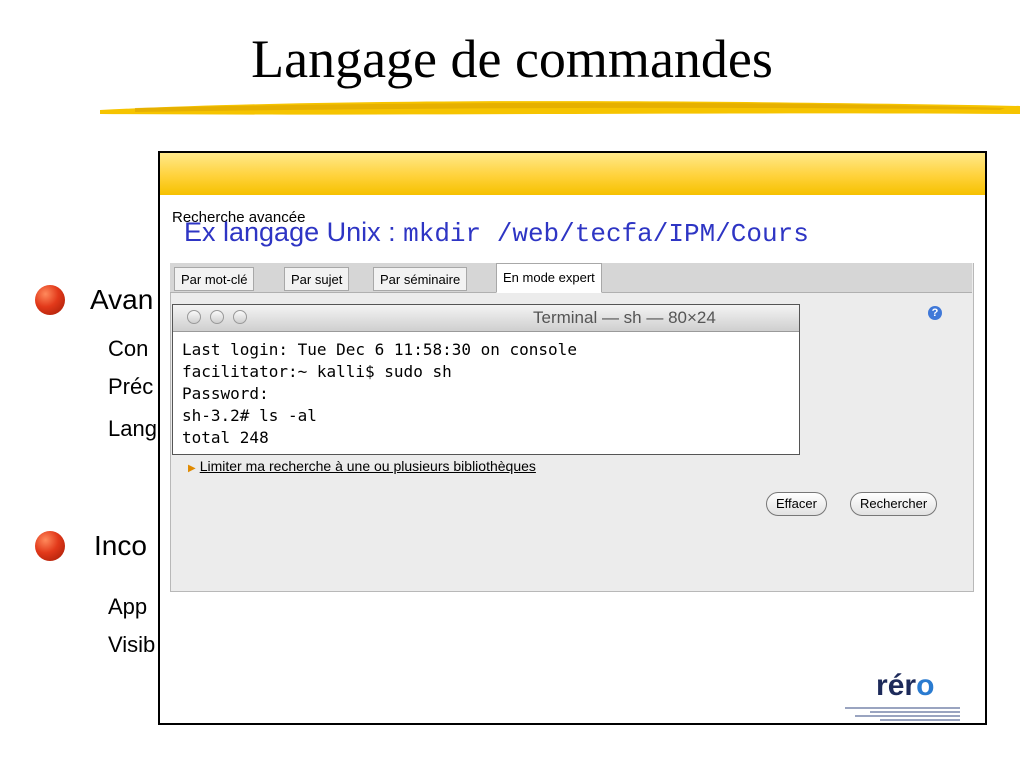  What do you see at coordinates (572, 174) in the screenshot?
I see `window-header-bar` at bounding box center [572, 174].